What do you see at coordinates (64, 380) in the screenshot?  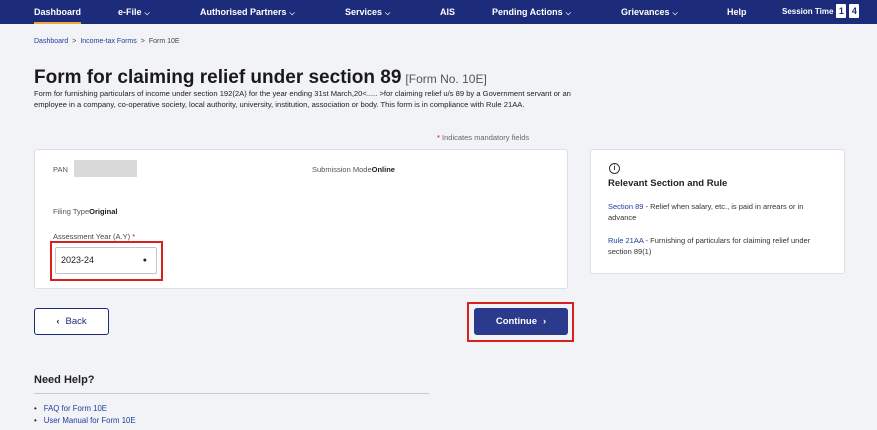 I see `need-help-title: Need Help?` at bounding box center [64, 380].